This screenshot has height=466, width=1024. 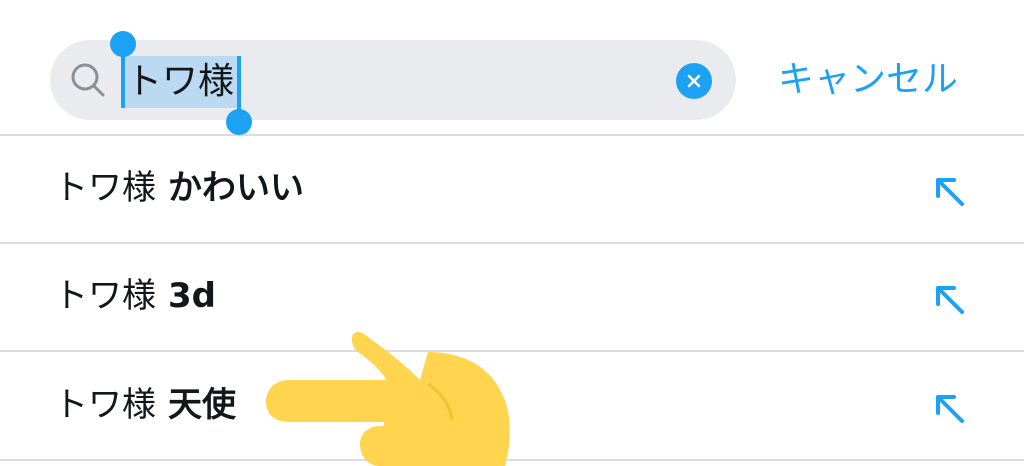 I want to click on selection-end-handle, so click(x=239, y=122).